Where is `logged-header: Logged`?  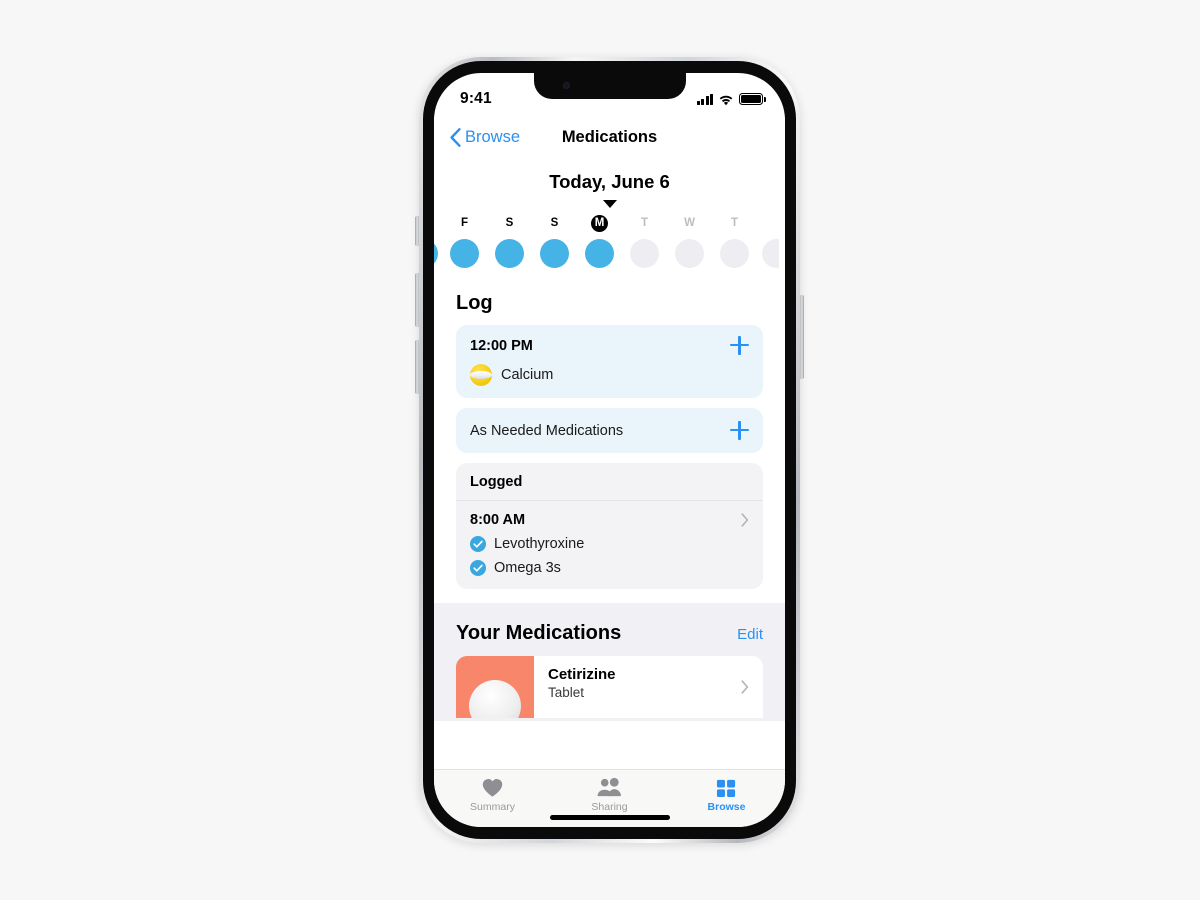 logged-header: Logged is located at coordinates (609, 482).